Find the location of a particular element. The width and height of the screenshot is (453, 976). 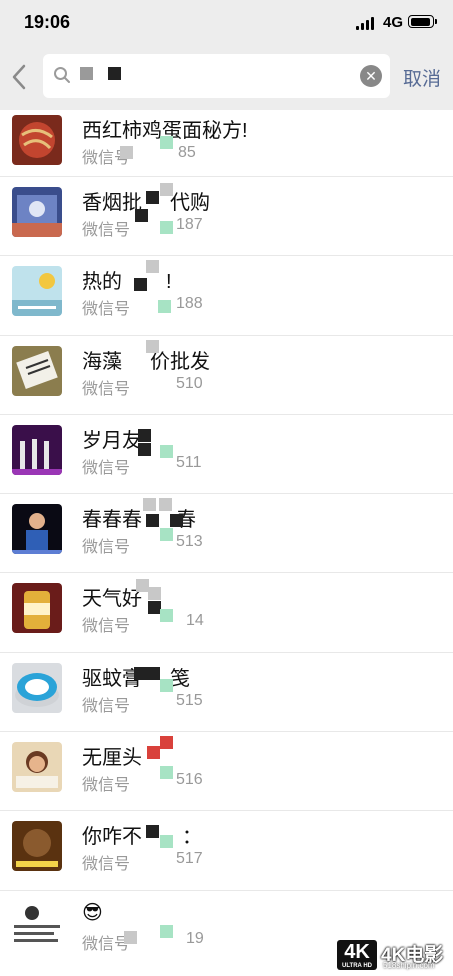

result-id-suffix: 513 is located at coordinates (189, 542).